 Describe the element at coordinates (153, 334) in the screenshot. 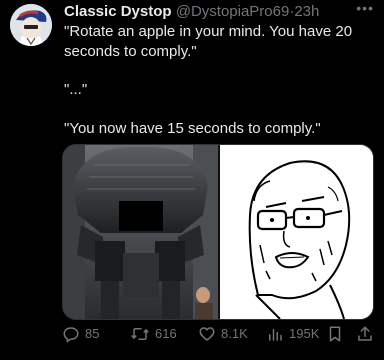

I see `repost-button: 616` at that location.